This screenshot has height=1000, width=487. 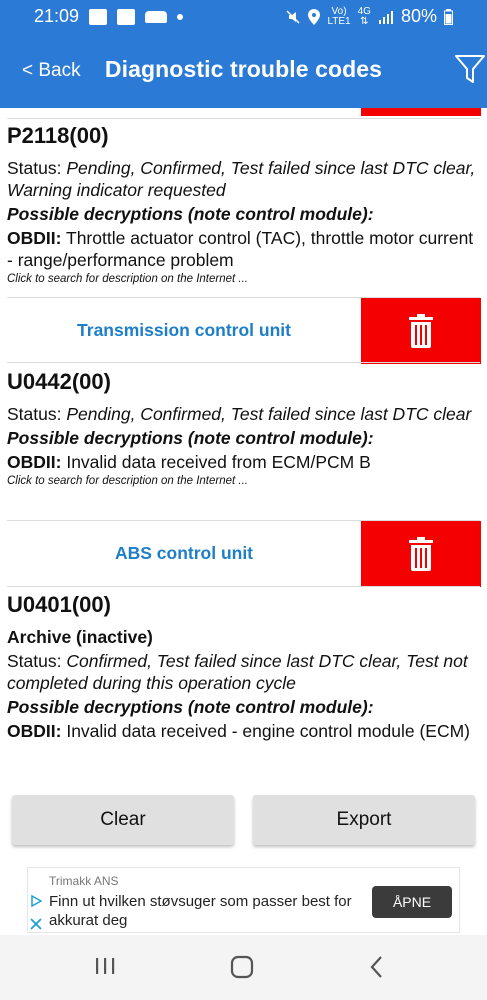 What do you see at coordinates (385, 17) in the screenshot?
I see `signal-icon` at bounding box center [385, 17].